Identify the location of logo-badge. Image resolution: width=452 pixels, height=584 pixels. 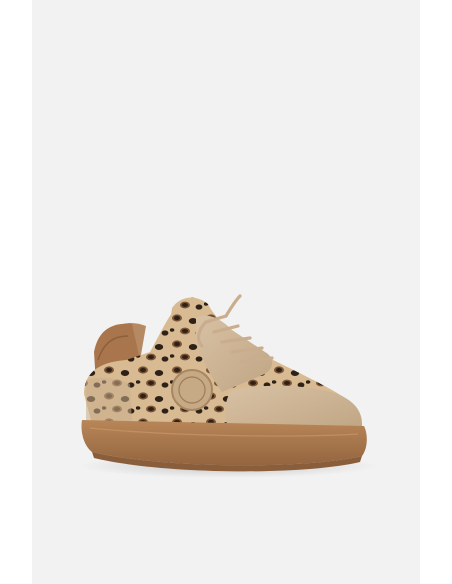
(192, 390).